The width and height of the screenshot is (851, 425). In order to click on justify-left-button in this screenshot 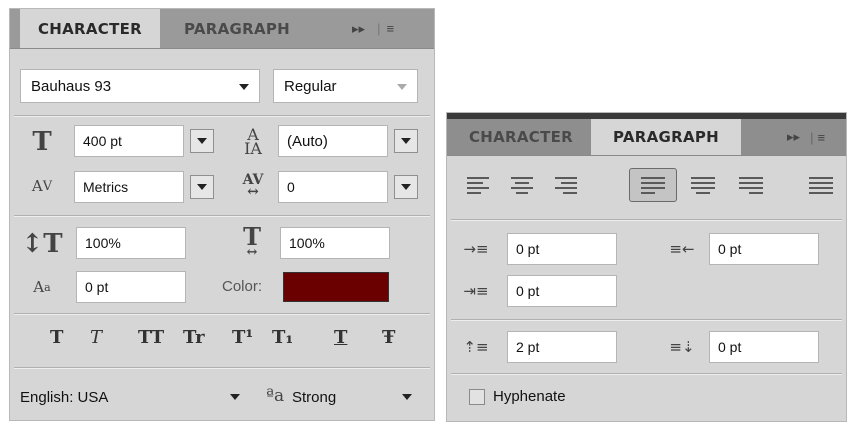, I will do `click(653, 185)`.